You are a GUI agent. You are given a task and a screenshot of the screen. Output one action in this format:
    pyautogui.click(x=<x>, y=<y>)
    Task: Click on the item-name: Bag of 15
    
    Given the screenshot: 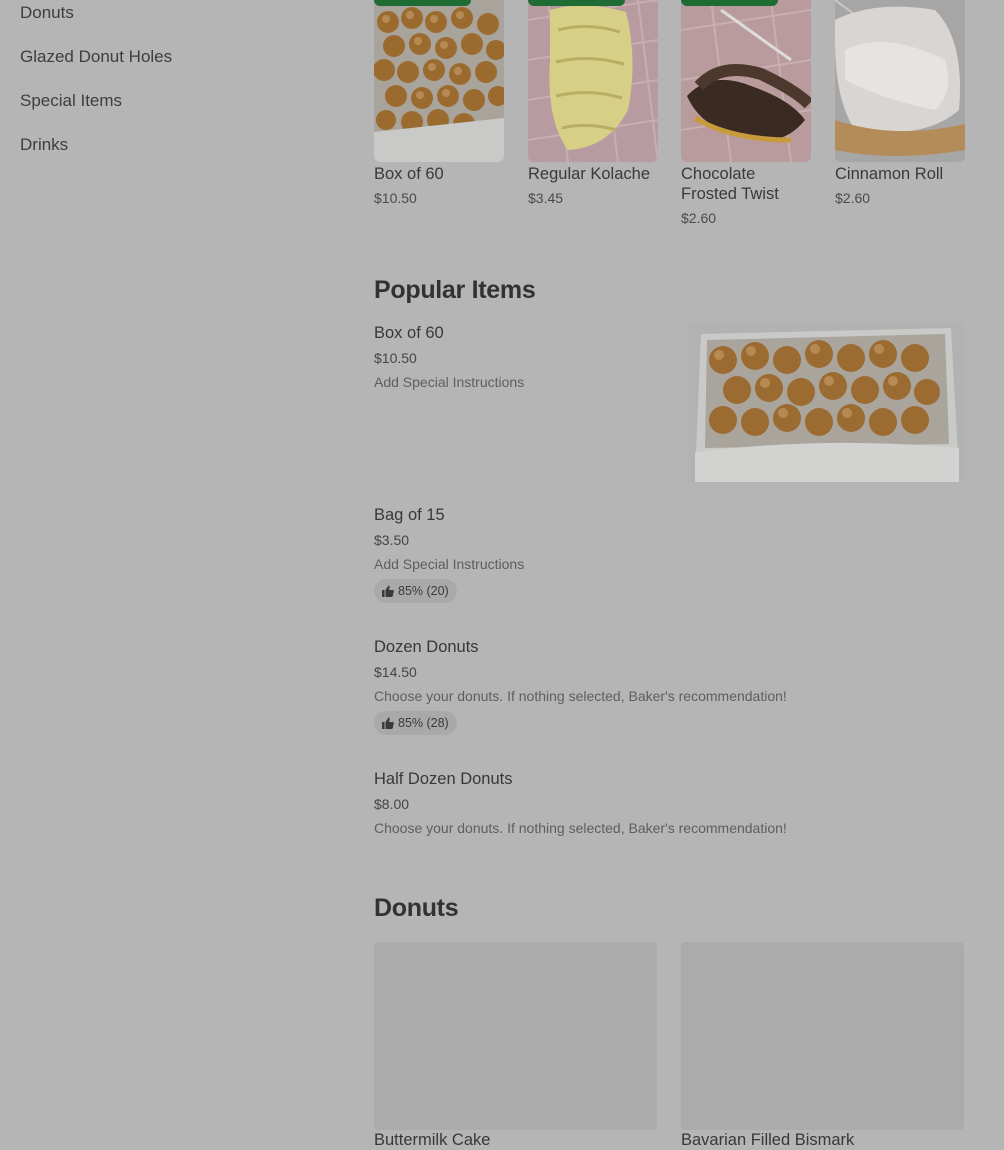 What is the action you would take?
    pyautogui.click(x=409, y=515)
    